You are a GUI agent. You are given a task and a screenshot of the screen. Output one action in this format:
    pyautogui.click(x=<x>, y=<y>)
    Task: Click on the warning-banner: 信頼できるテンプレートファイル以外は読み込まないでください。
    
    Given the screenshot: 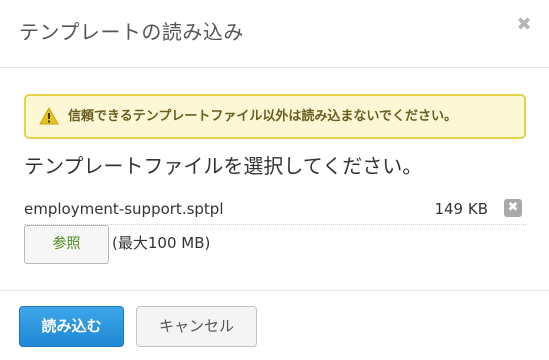 What is the action you would take?
    pyautogui.click(x=275, y=116)
    